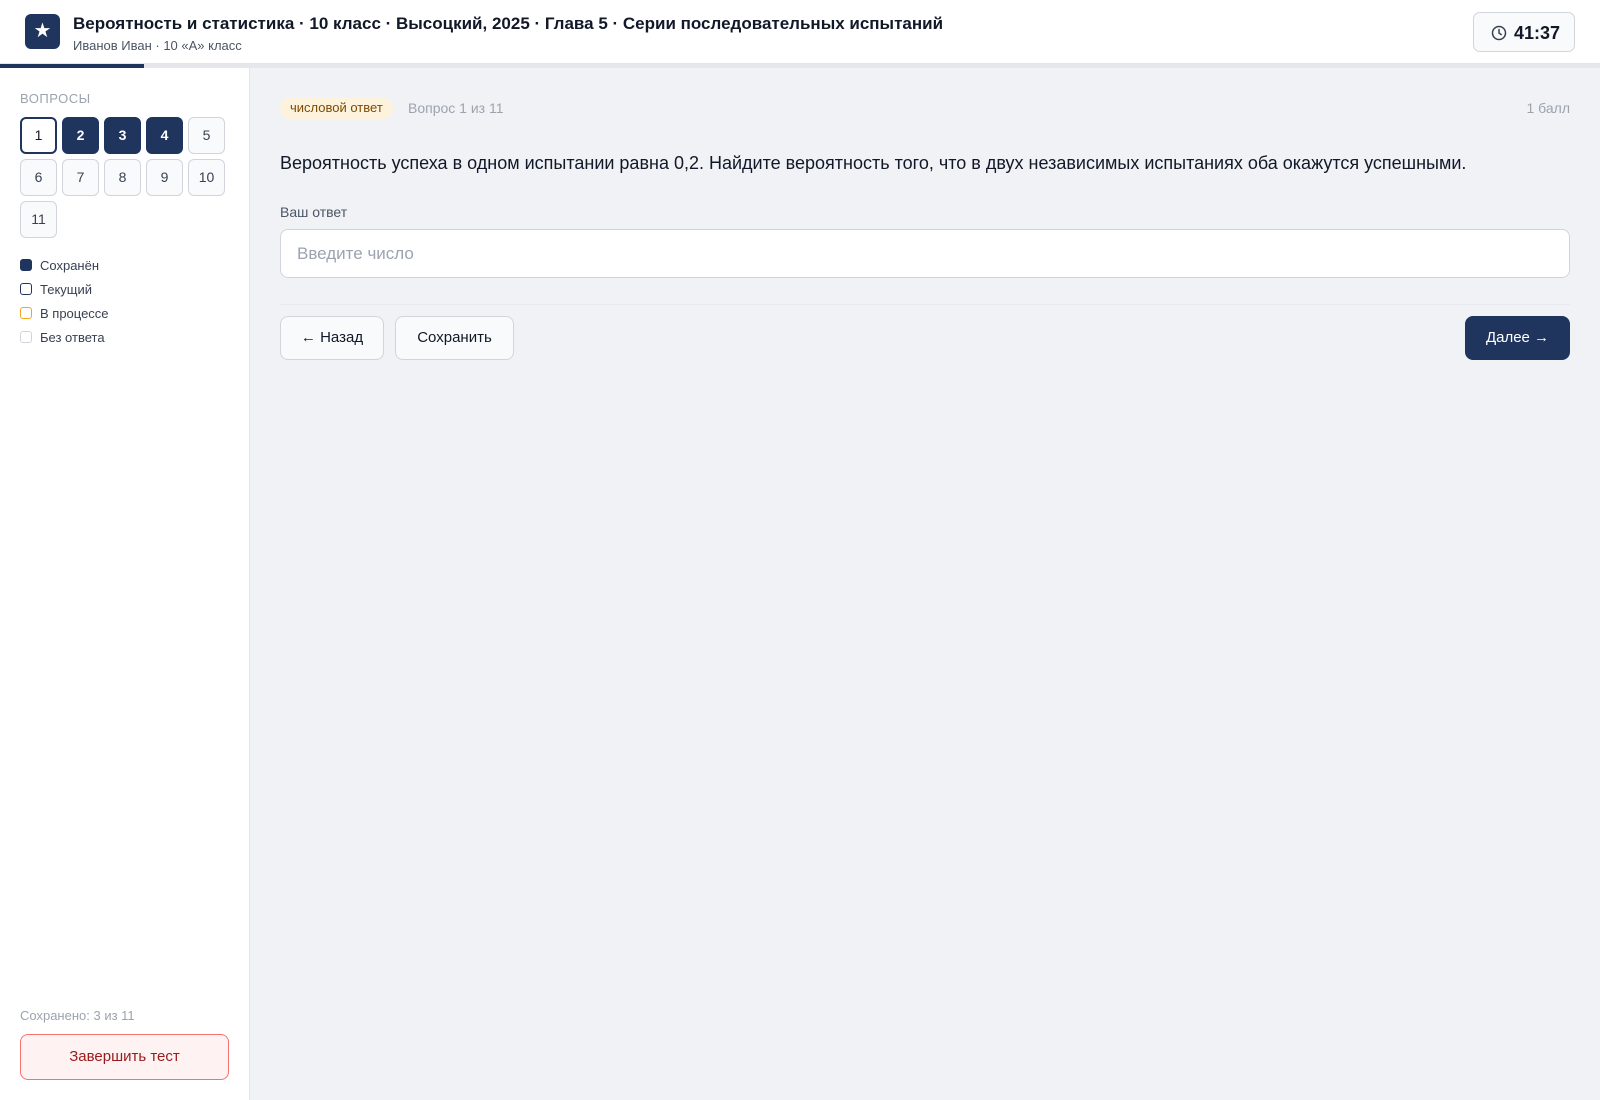  I want to click on legend-item: Сохранён, so click(64, 271).